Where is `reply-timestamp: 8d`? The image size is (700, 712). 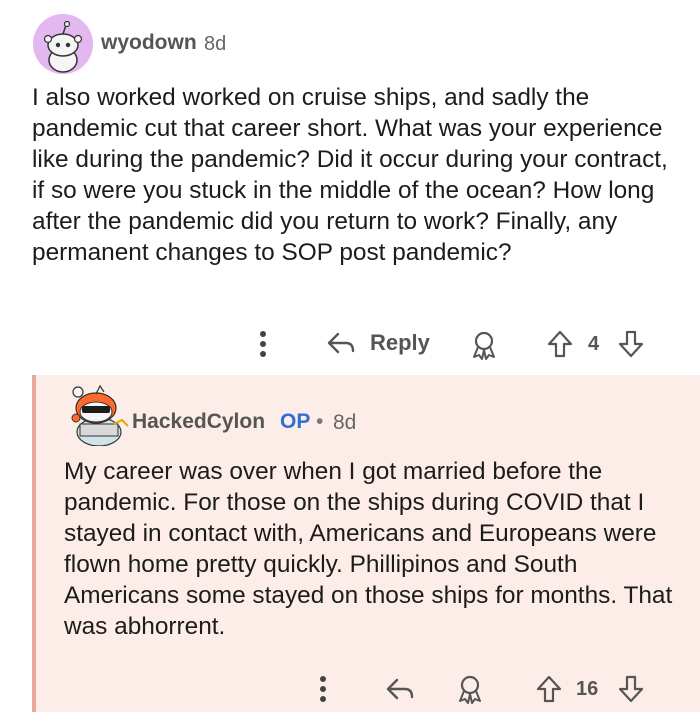
reply-timestamp: 8d is located at coordinates (345, 422).